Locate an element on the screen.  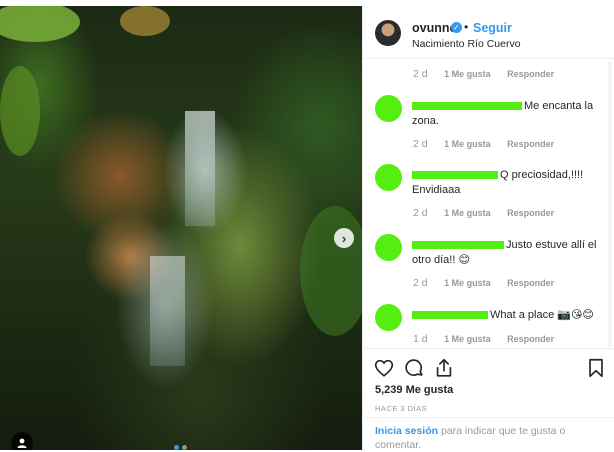
author-avatar is located at coordinates (388, 33).